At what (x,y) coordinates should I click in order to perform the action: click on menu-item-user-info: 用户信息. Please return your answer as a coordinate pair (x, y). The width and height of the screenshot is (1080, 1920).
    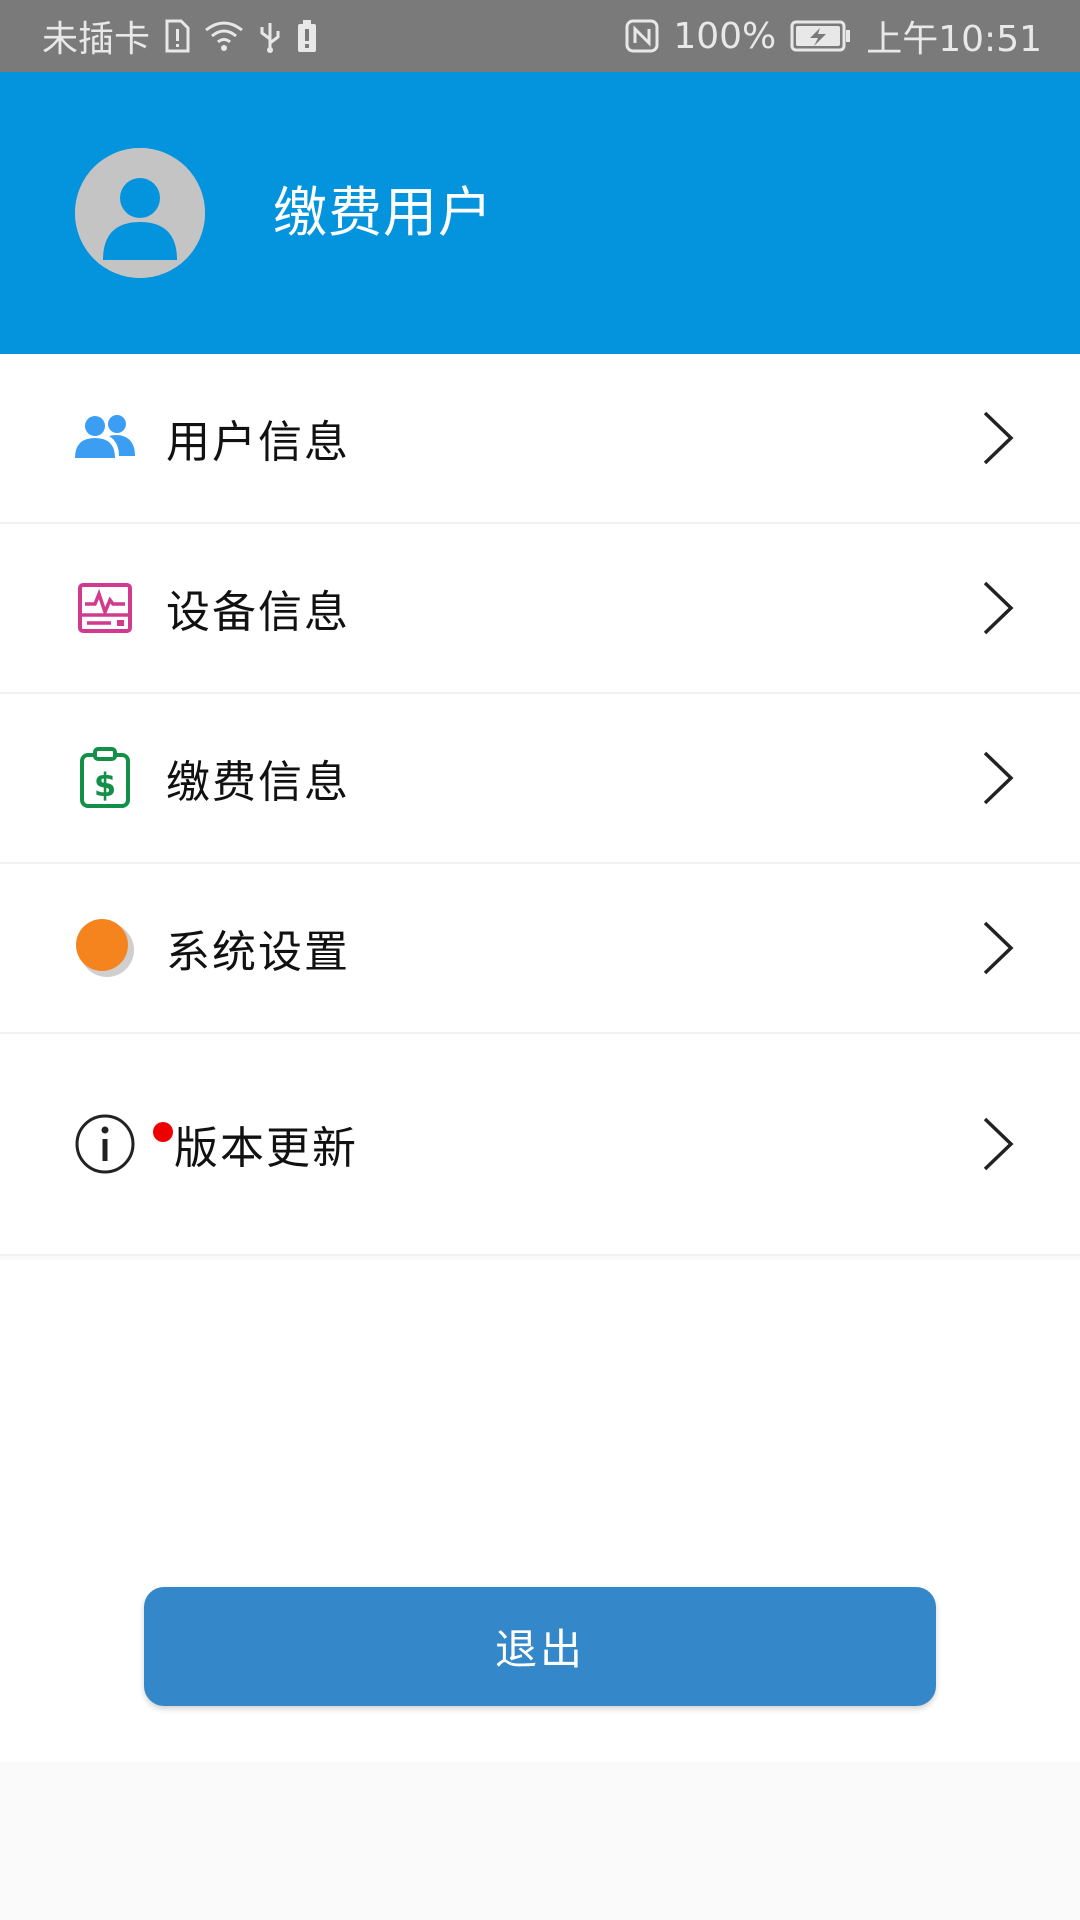
    Looking at the image, I should click on (540, 439).